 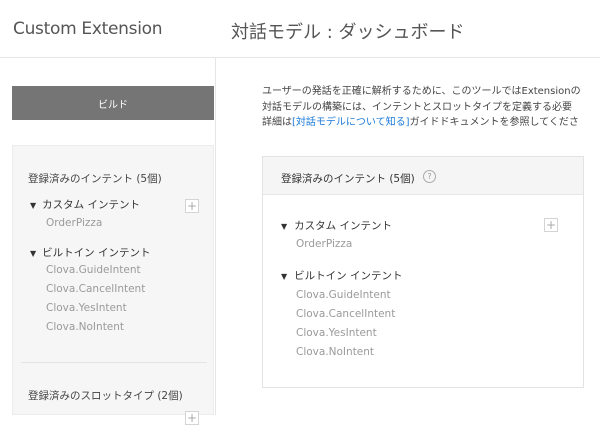 I want to click on sidebar-builtin-intent-group: ▼ ビルトイン インテント, so click(x=90, y=252).